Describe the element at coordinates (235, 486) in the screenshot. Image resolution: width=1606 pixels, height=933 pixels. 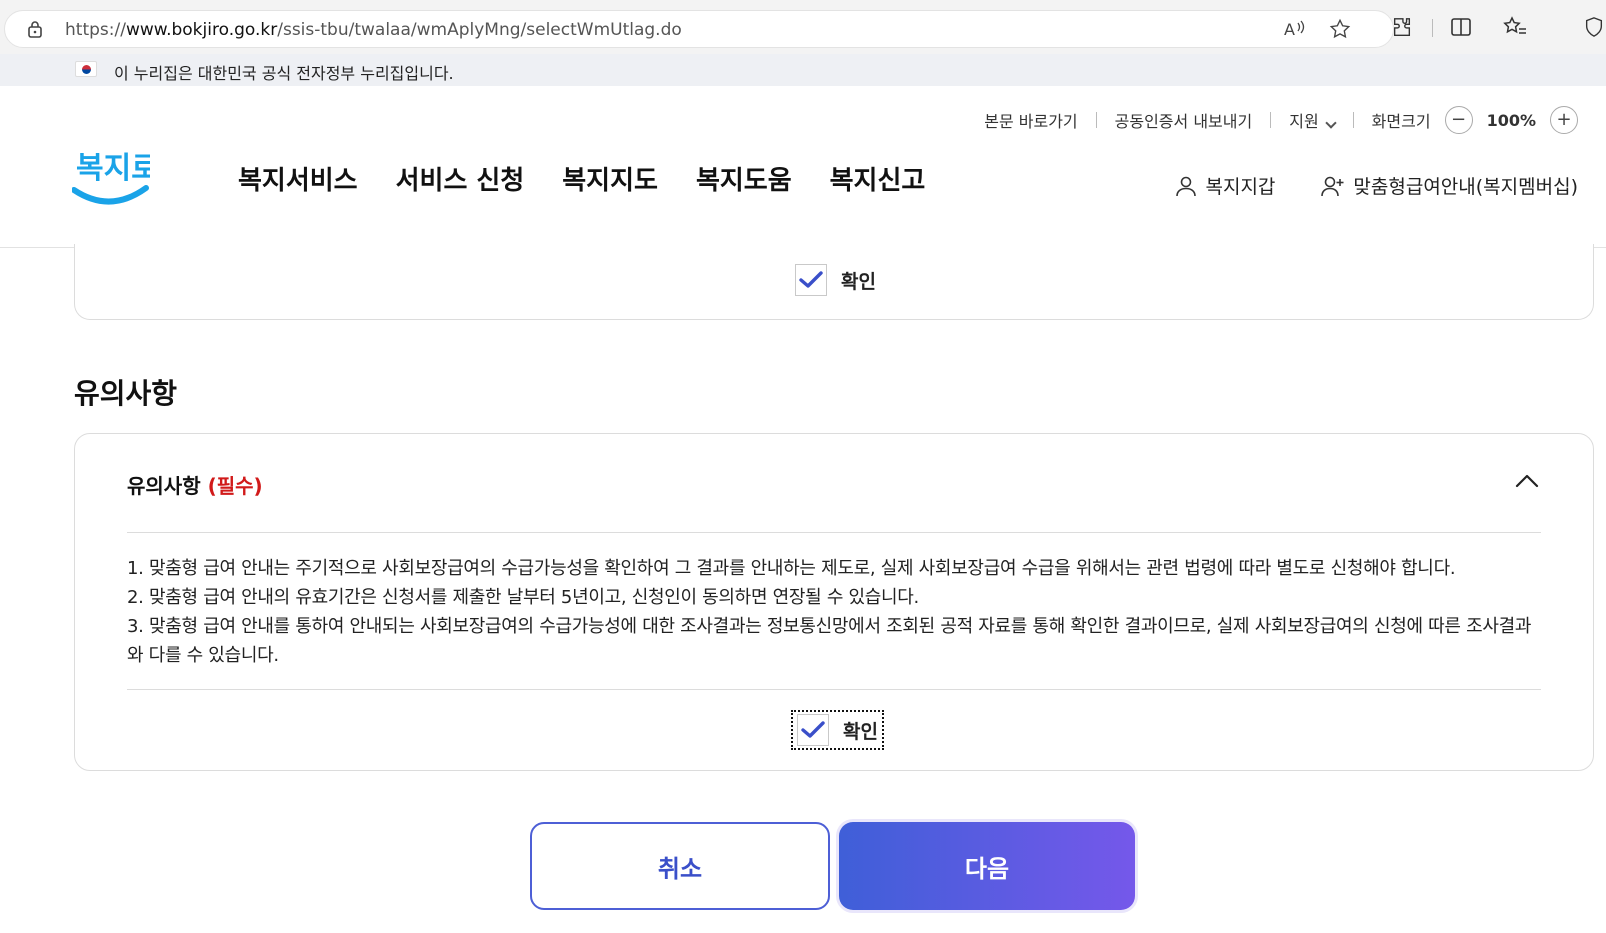
I see `required-badge: (필수)` at that location.